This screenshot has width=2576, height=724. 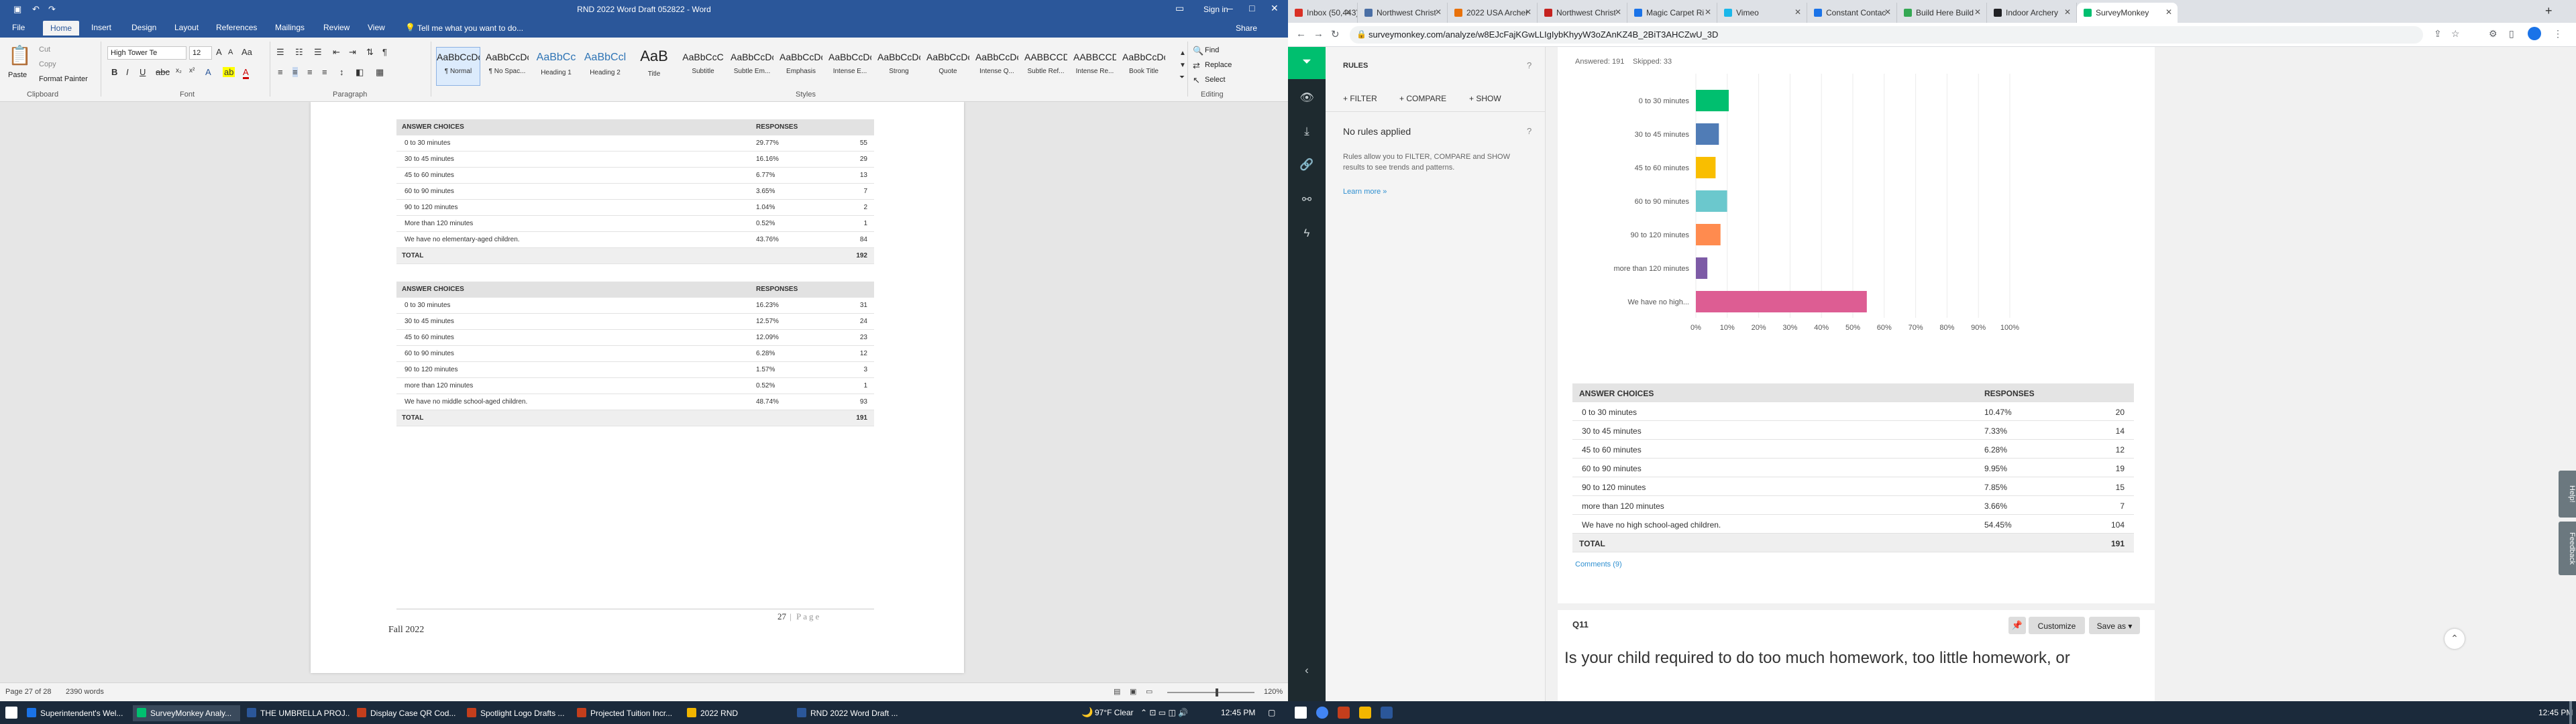 I want to click on copy-button: Copy, so click(x=47, y=64).